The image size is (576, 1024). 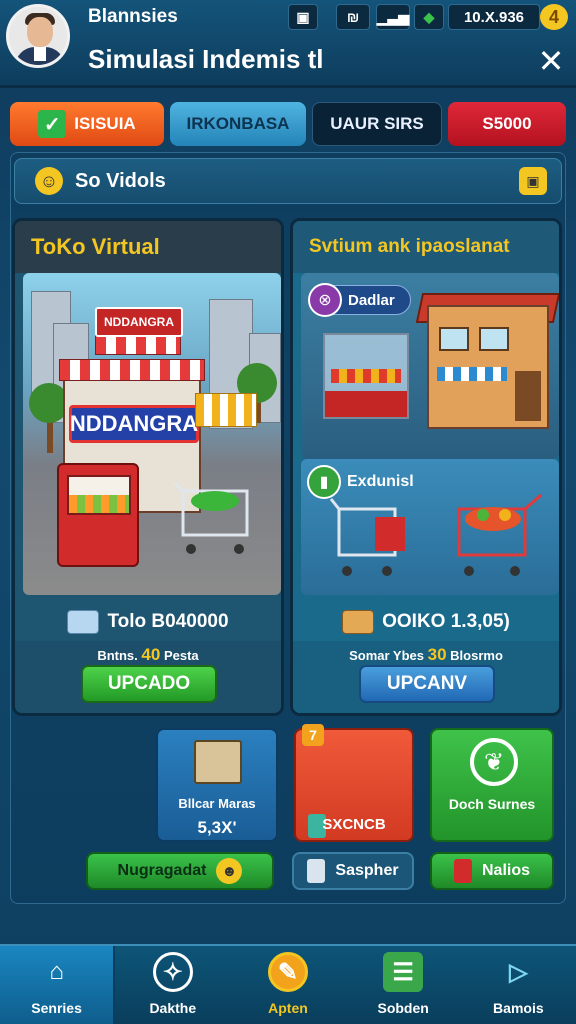 I want to click on check-icon: ✓, so click(x=52, y=124).